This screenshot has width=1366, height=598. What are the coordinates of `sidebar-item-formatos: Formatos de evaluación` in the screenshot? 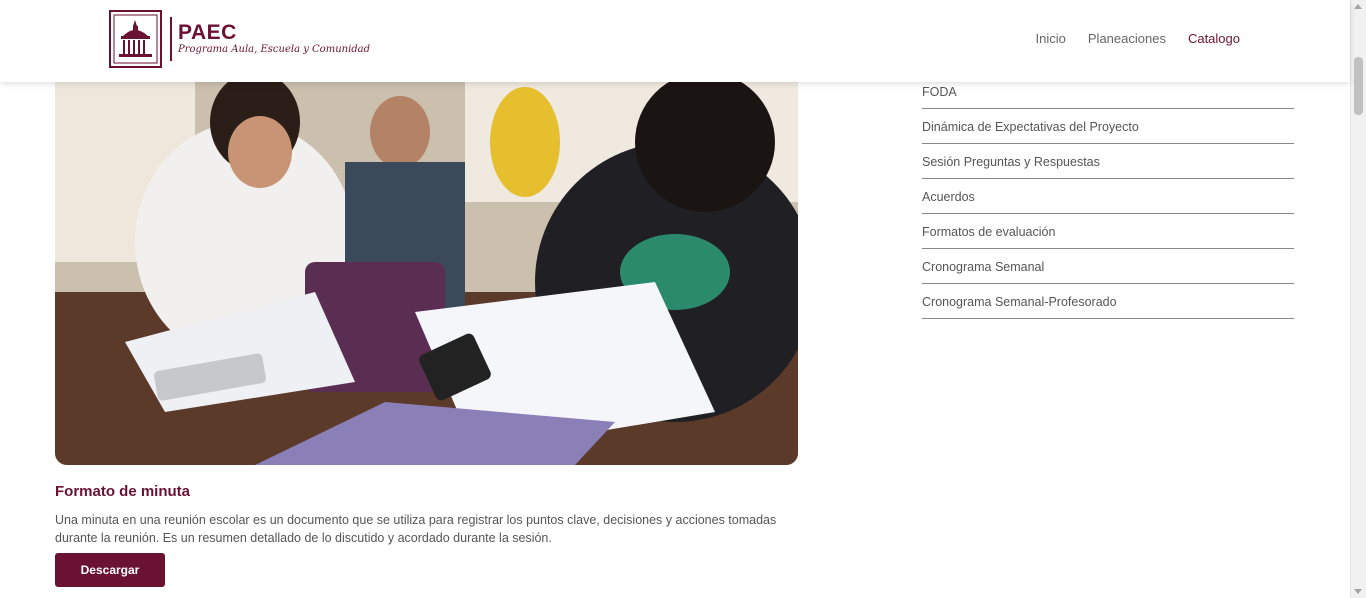 It's located at (1108, 231).